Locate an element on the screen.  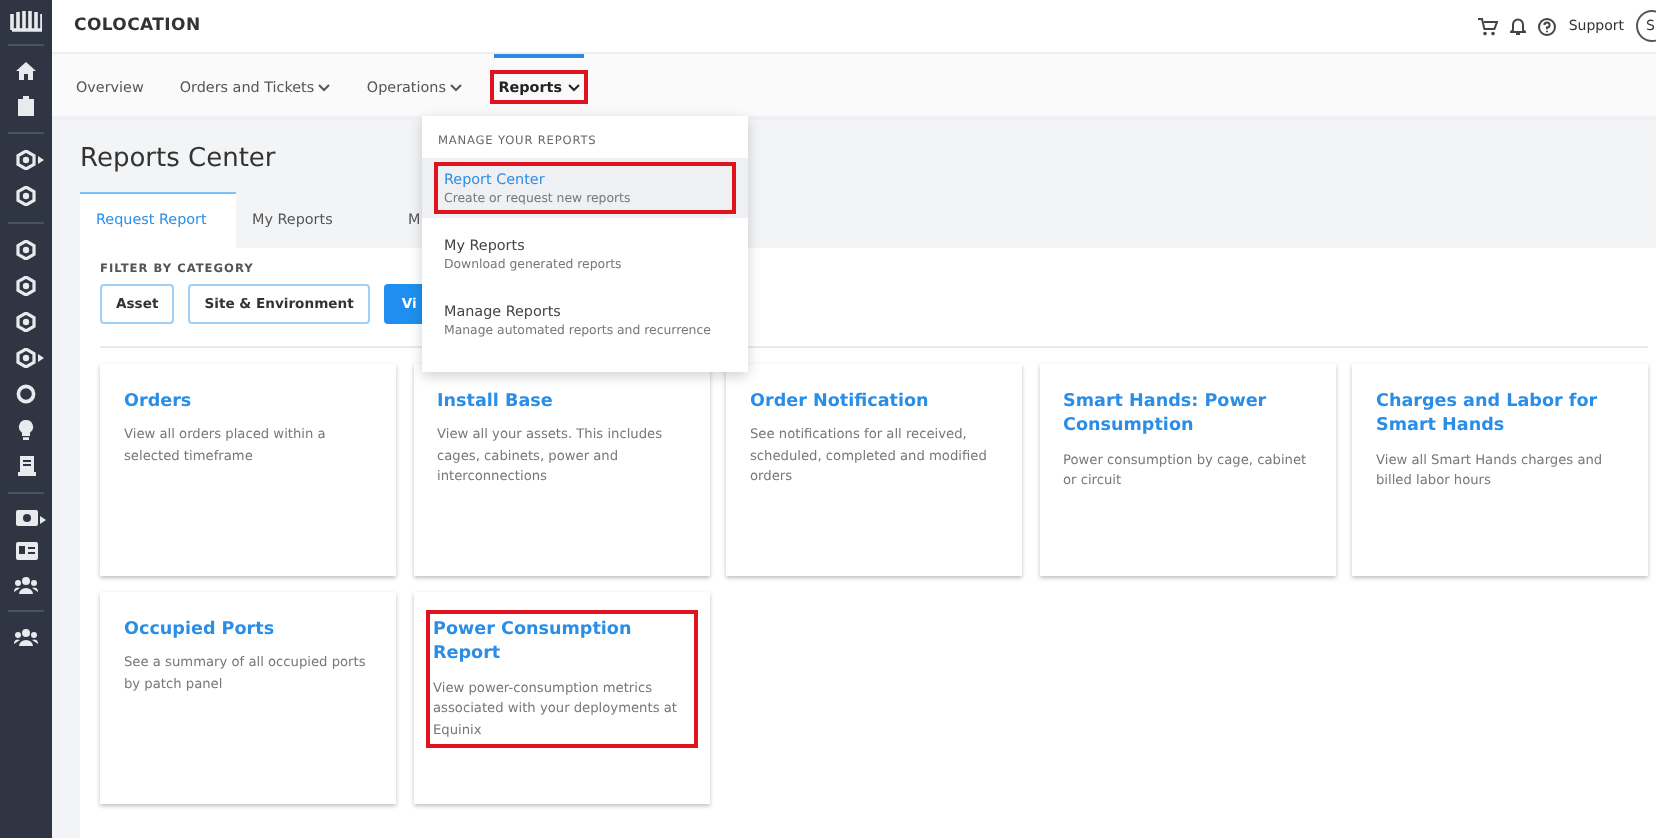
card-title: Power Consumption Report is located at coordinates (559, 643).